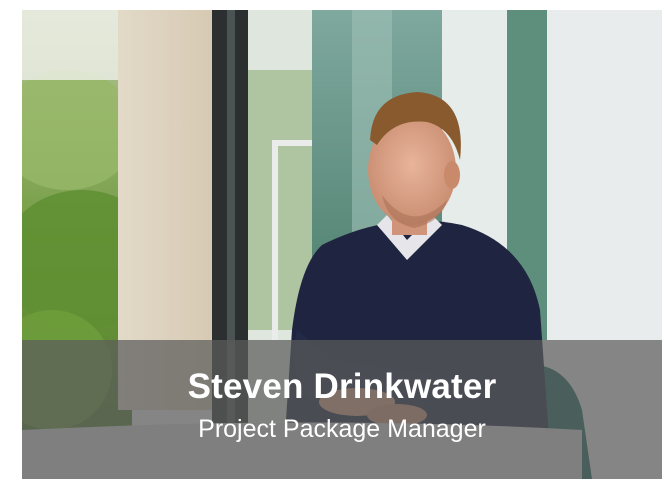 The image size is (664, 479). I want to click on person-job-title: Project Package Manager, so click(342, 429).